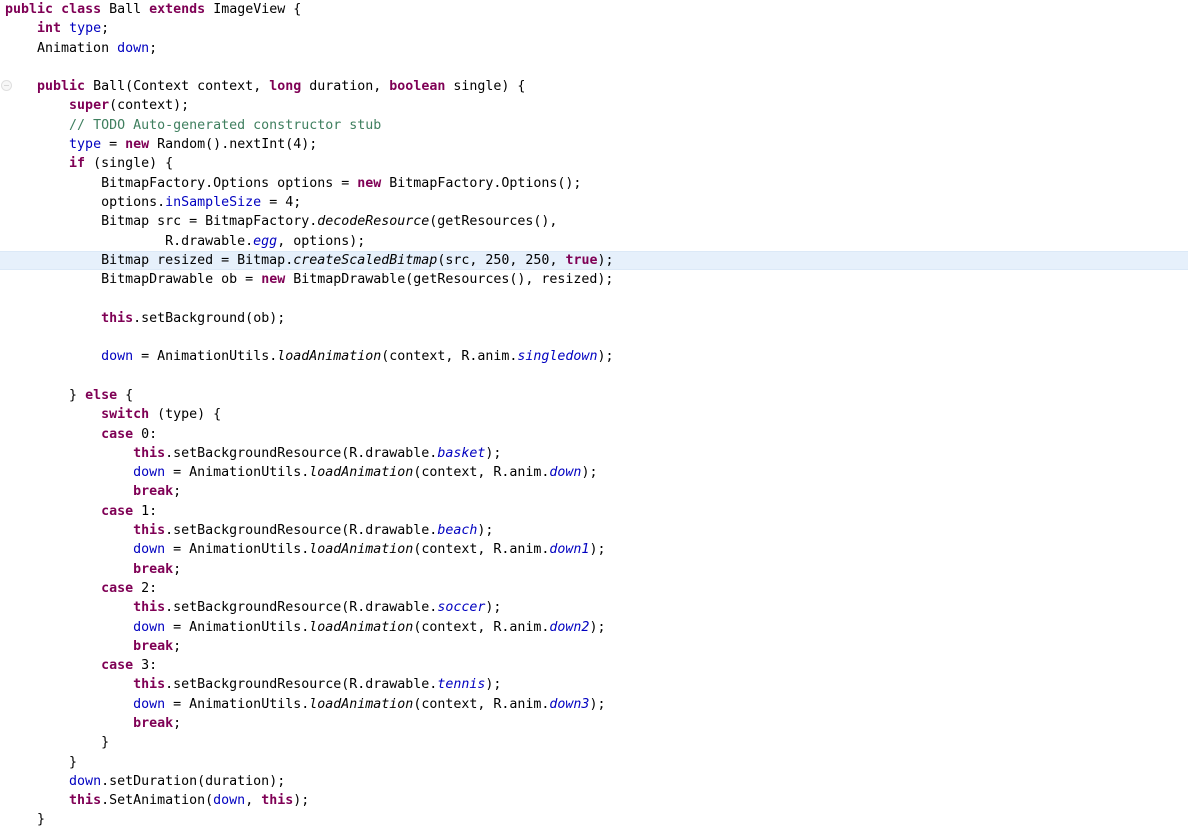 The height and width of the screenshot is (835, 1188). What do you see at coordinates (594, 434) in the screenshot?
I see `code-line: case 0:` at bounding box center [594, 434].